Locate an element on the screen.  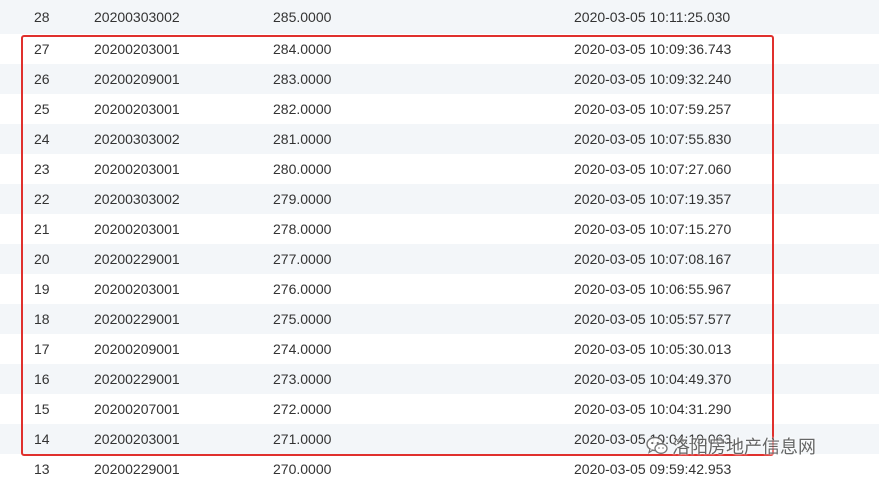
row-id-cell: 14 is located at coordinates (42, 439).